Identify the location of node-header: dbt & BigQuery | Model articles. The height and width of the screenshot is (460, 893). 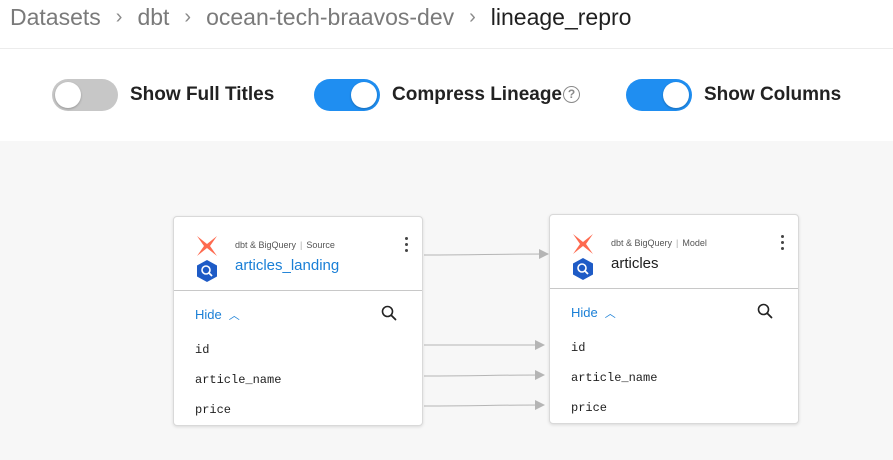
(674, 252).